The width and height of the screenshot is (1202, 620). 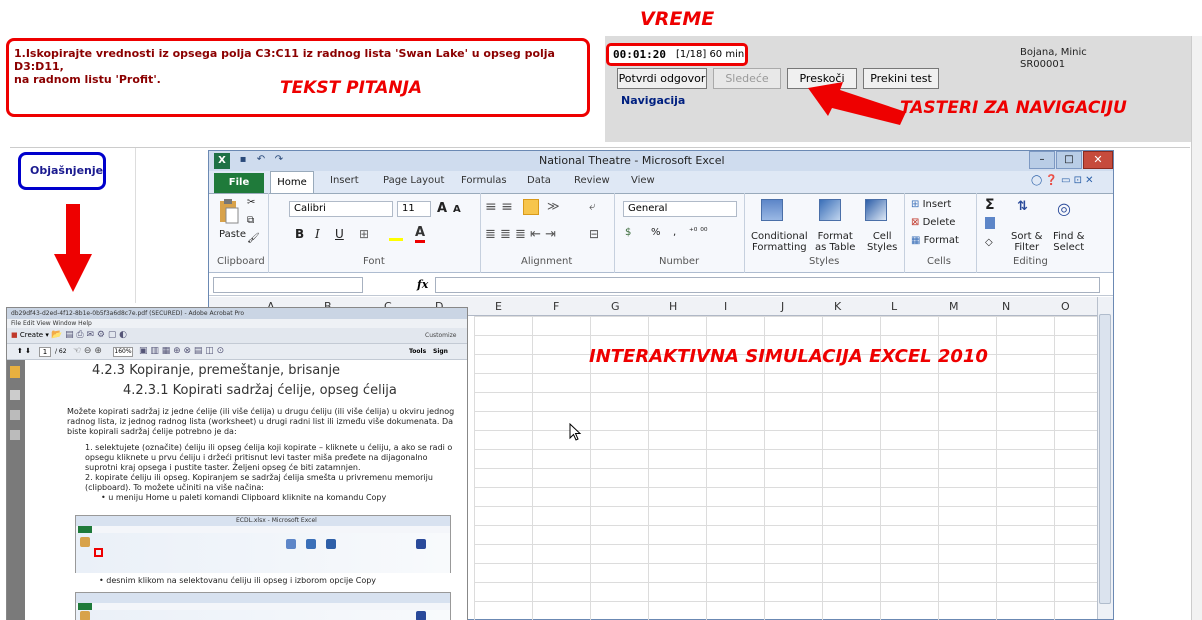 What do you see at coordinates (344, 180) in the screenshot?
I see `tab-insert: Insert` at bounding box center [344, 180].